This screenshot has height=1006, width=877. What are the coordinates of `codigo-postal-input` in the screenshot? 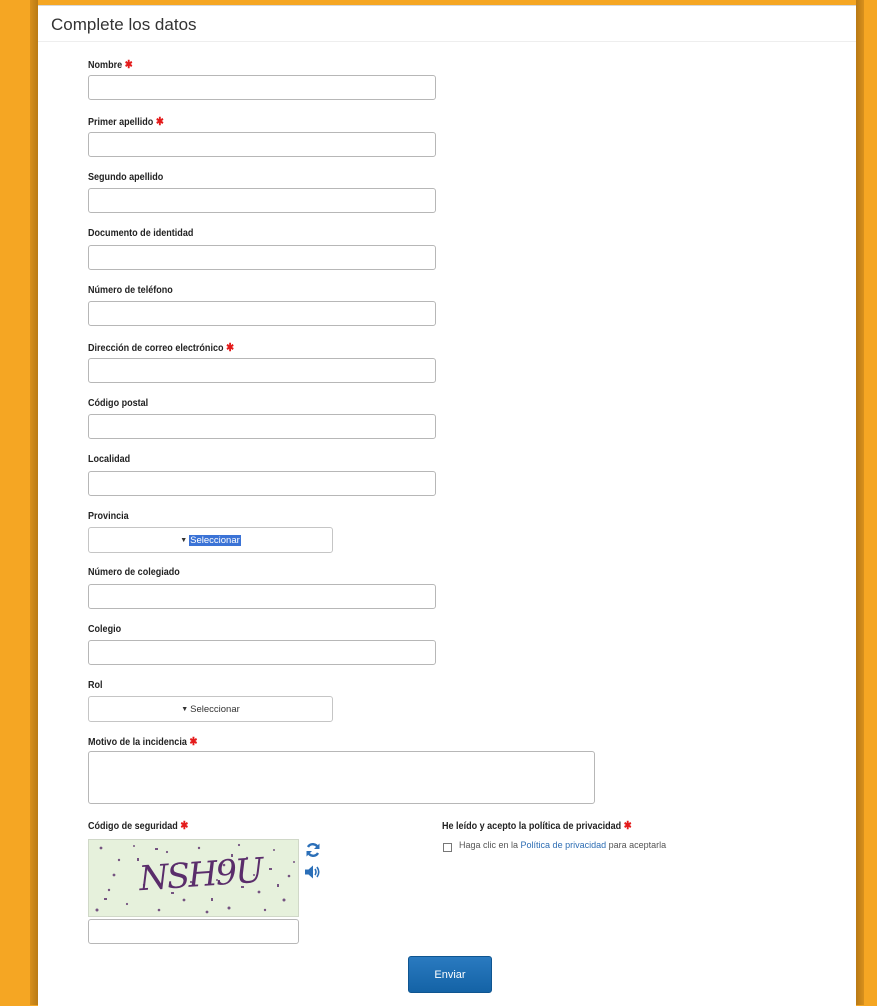 It's located at (262, 426).